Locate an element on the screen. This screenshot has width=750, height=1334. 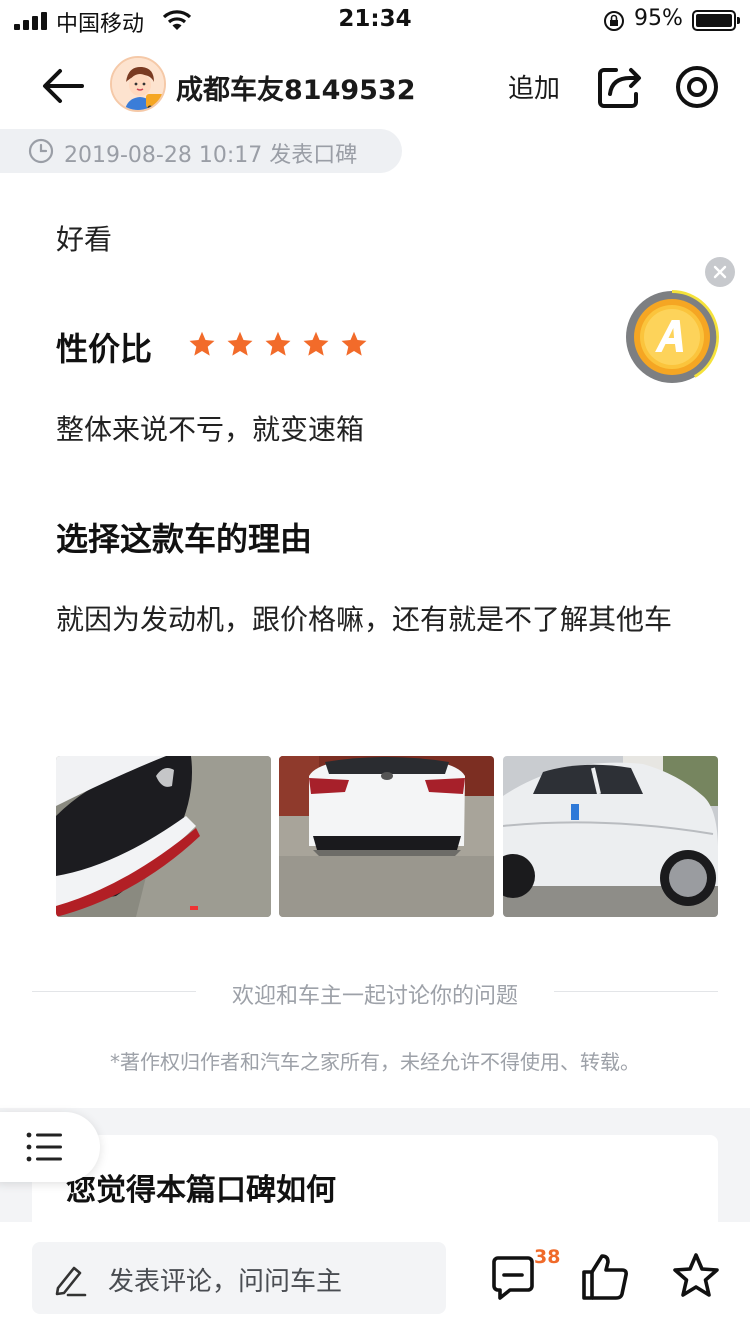
feedback-title: 您觉得本篇口碑如何 is located at coordinates (201, 1190).